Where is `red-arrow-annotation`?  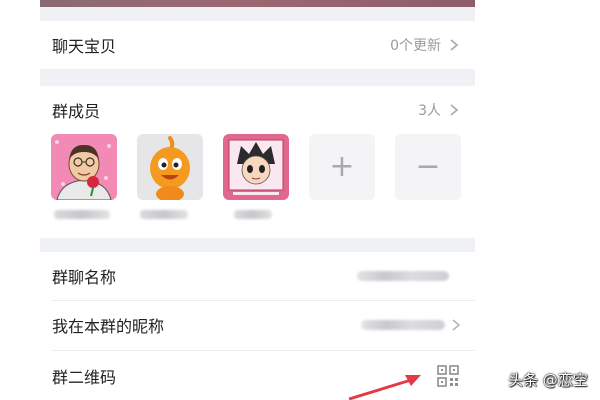
red-arrow-annotation is located at coordinates (384, 387).